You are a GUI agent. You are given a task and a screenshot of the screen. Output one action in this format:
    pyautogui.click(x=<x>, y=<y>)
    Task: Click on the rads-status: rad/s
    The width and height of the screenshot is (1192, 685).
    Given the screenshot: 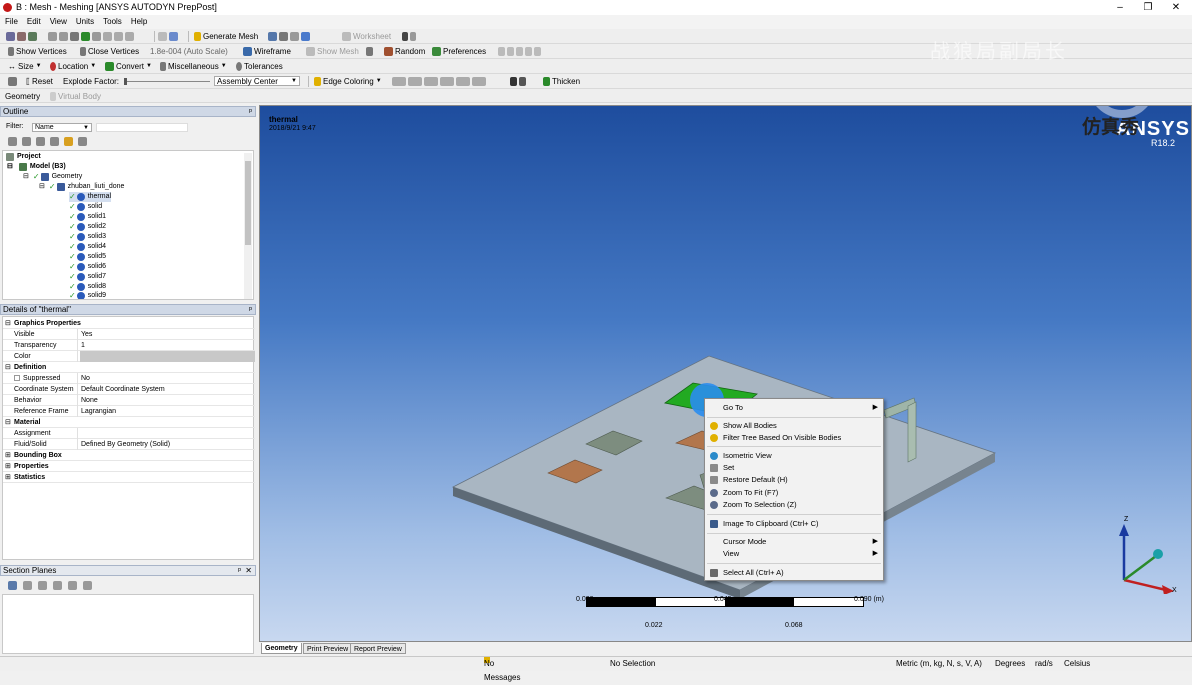 What is the action you would take?
    pyautogui.click(x=1044, y=664)
    